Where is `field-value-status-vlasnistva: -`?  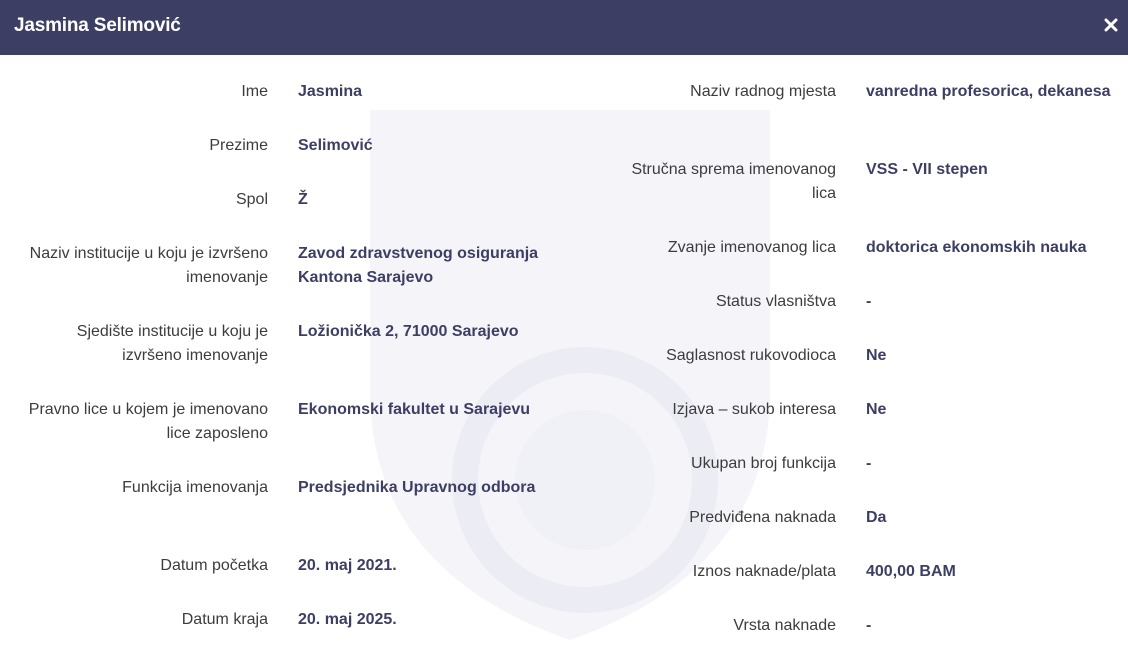
field-value-status-vlasnistva: - is located at coordinates (869, 301).